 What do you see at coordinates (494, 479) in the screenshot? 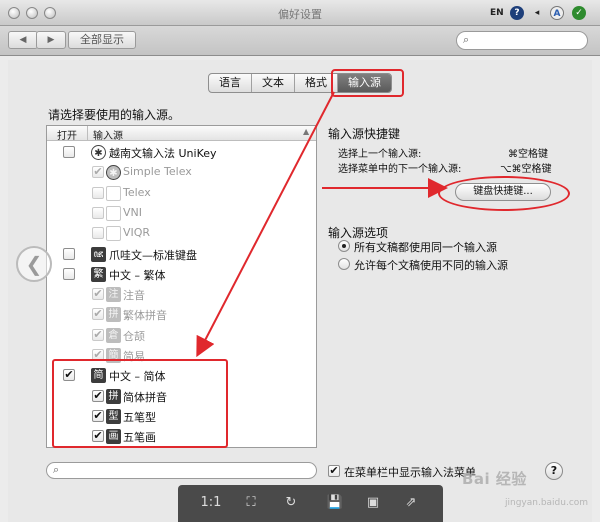
I see `watermark-brand: Bai 经验` at bounding box center [494, 479].